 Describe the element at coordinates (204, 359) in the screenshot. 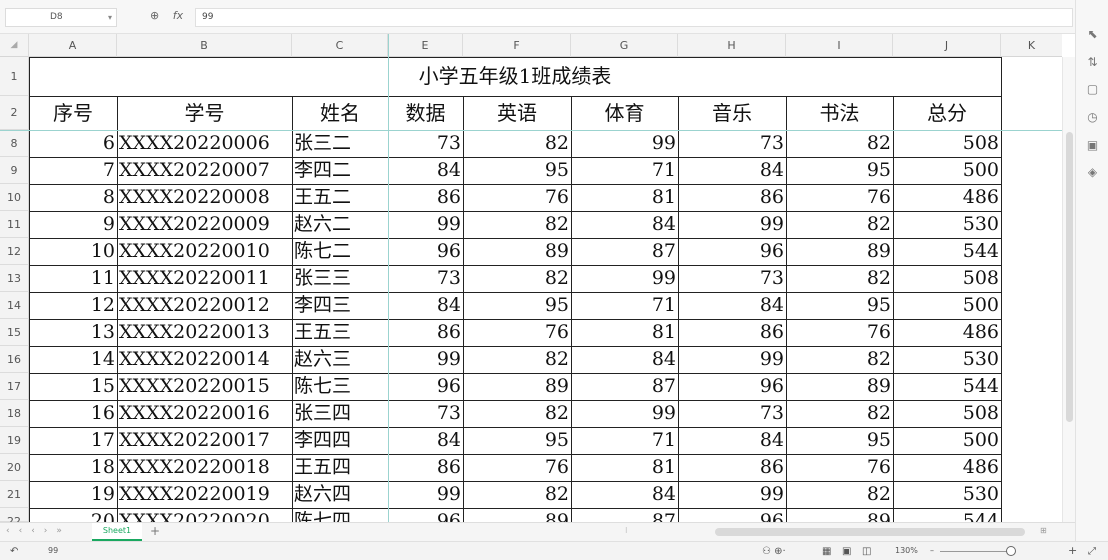

I see `table-cell: XXXX20220014` at that location.